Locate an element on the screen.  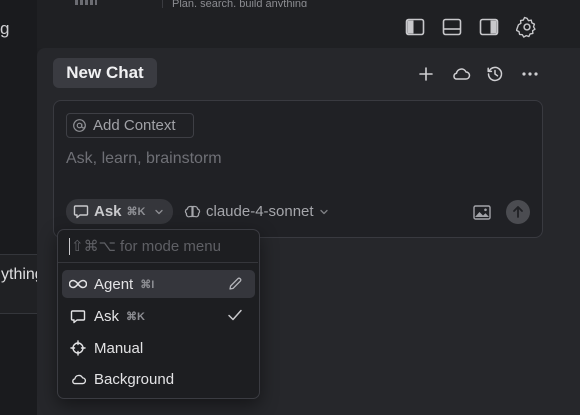
more-icon is located at coordinates (530, 74).